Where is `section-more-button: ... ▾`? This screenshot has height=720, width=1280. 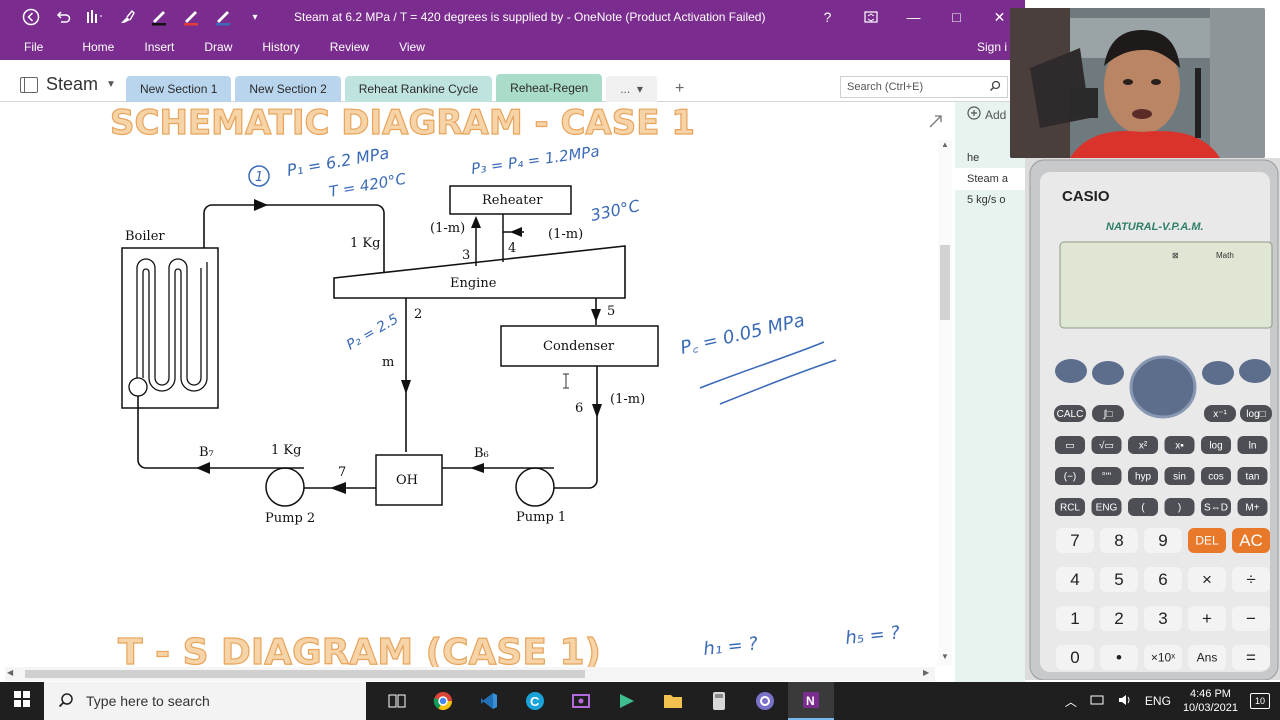 section-more-button: ... ▾ is located at coordinates (631, 89).